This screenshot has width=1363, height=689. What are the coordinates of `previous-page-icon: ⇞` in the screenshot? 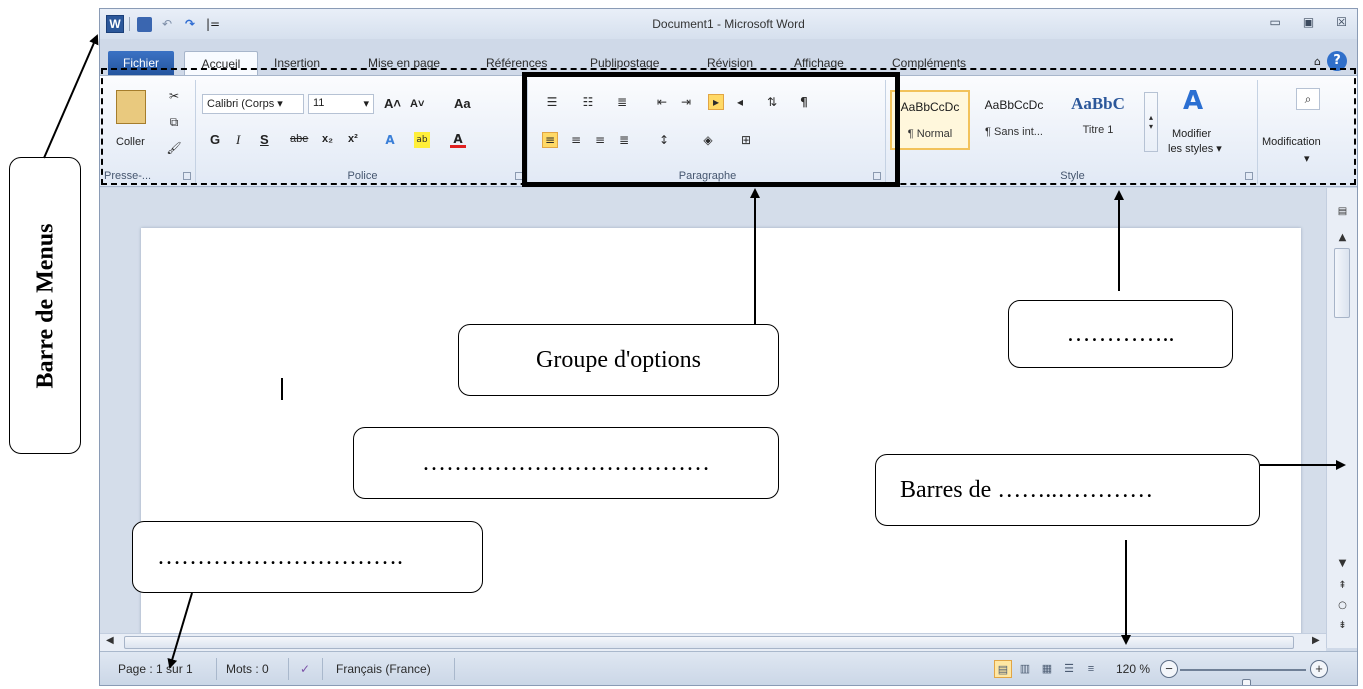 It's located at (1342, 585).